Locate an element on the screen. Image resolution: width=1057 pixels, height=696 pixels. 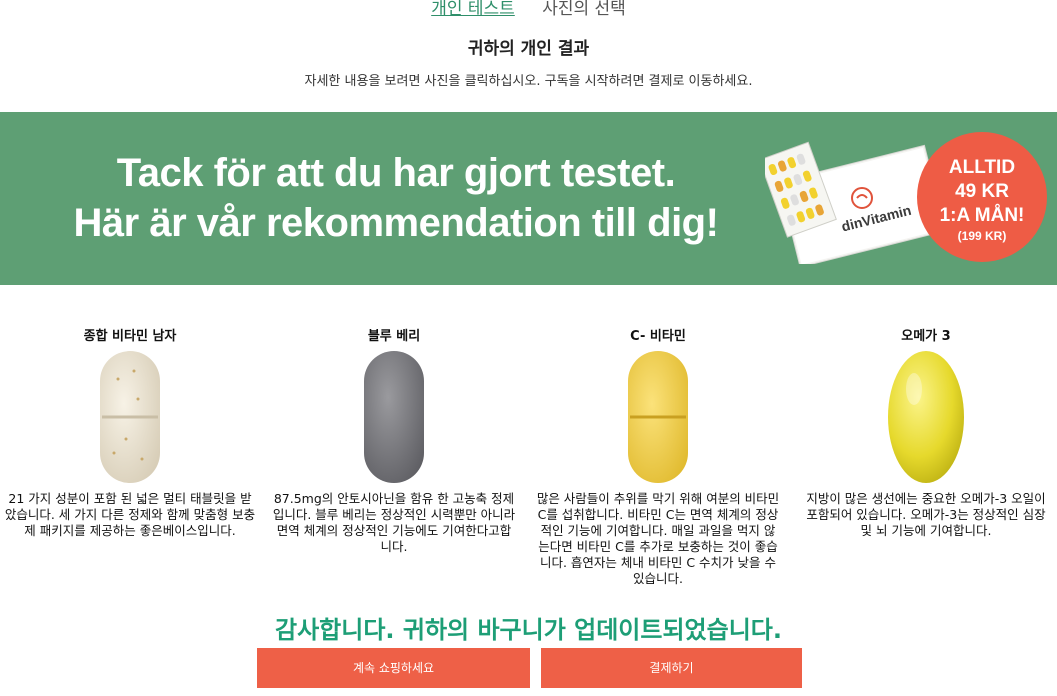
breadcrumb-personal-test-link: 개인 테스트 is located at coordinates (473, 9).